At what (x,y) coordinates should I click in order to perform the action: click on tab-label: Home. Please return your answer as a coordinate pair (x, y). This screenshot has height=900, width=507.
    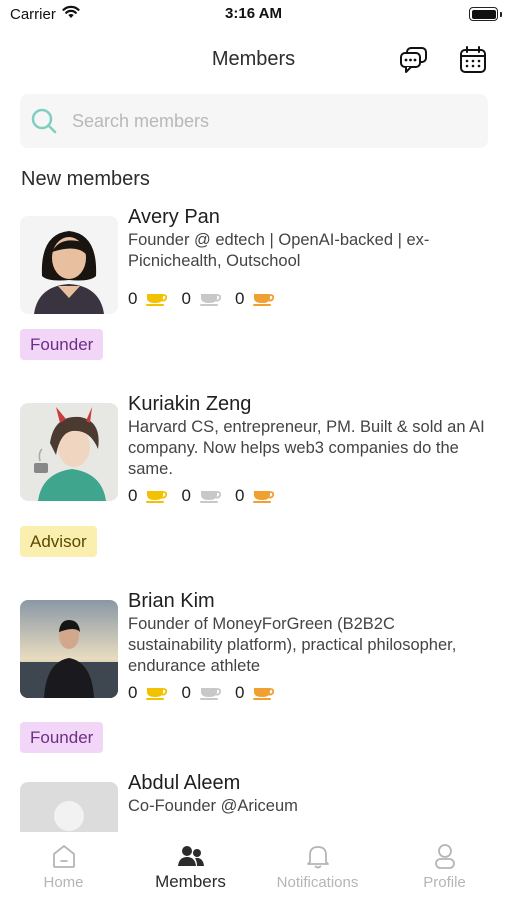
    Looking at the image, I should click on (63, 882).